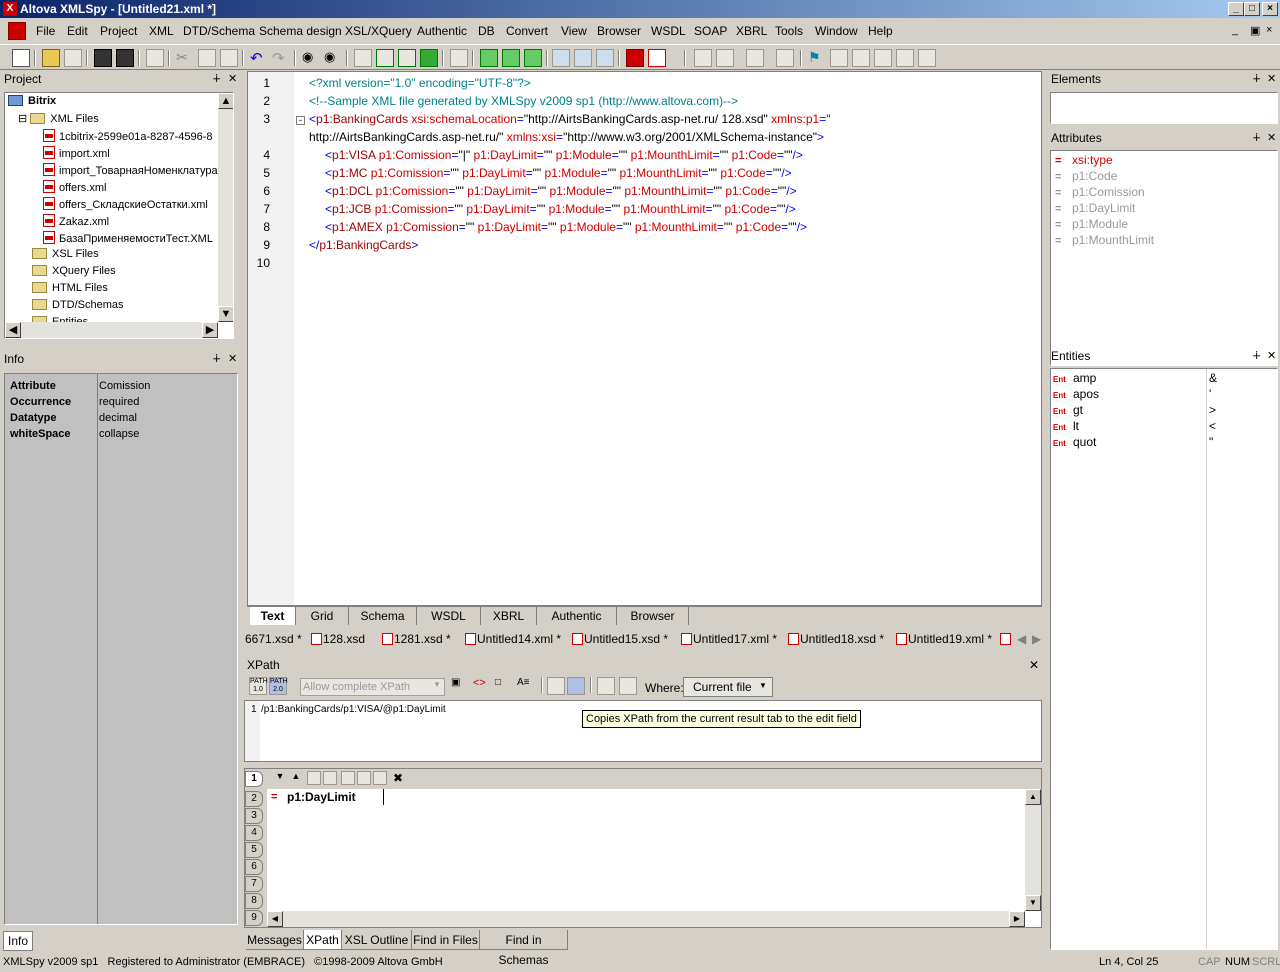 The width and height of the screenshot is (1280, 972). Describe the element at coordinates (254, 850) in the screenshot. I see `result-tab-5: 5` at that location.